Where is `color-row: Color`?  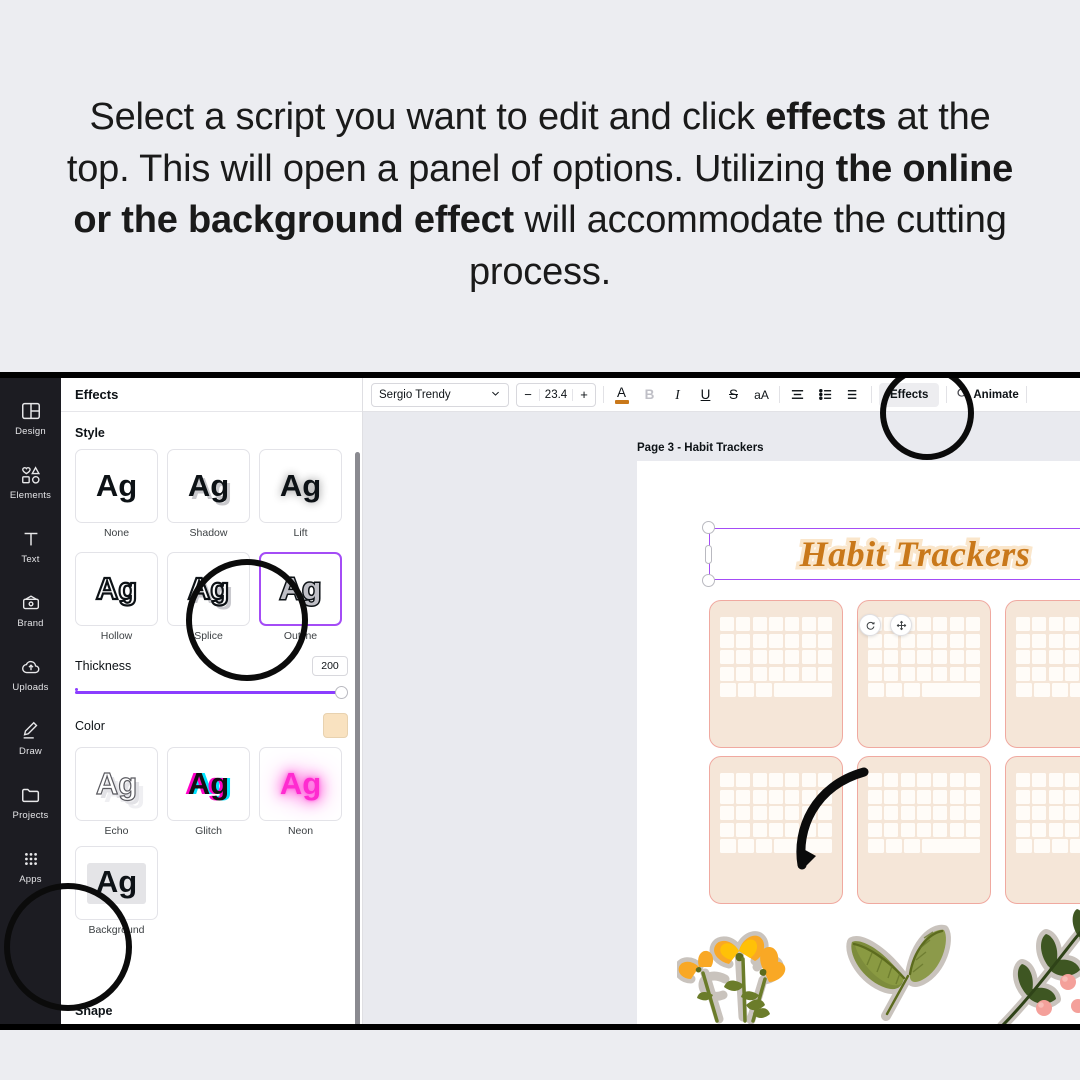
color-row: Color is located at coordinates (211, 725).